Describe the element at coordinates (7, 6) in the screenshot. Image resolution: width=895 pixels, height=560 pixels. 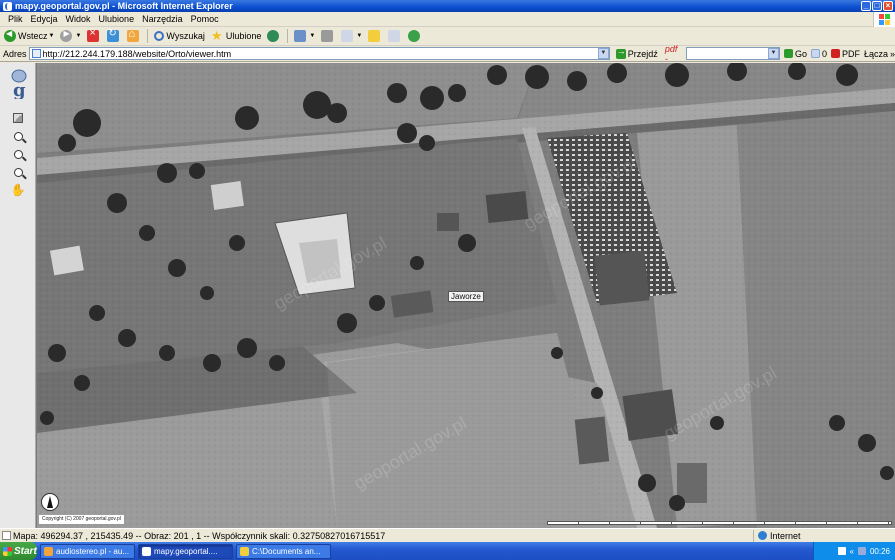
I see `ie-icon` at that location.